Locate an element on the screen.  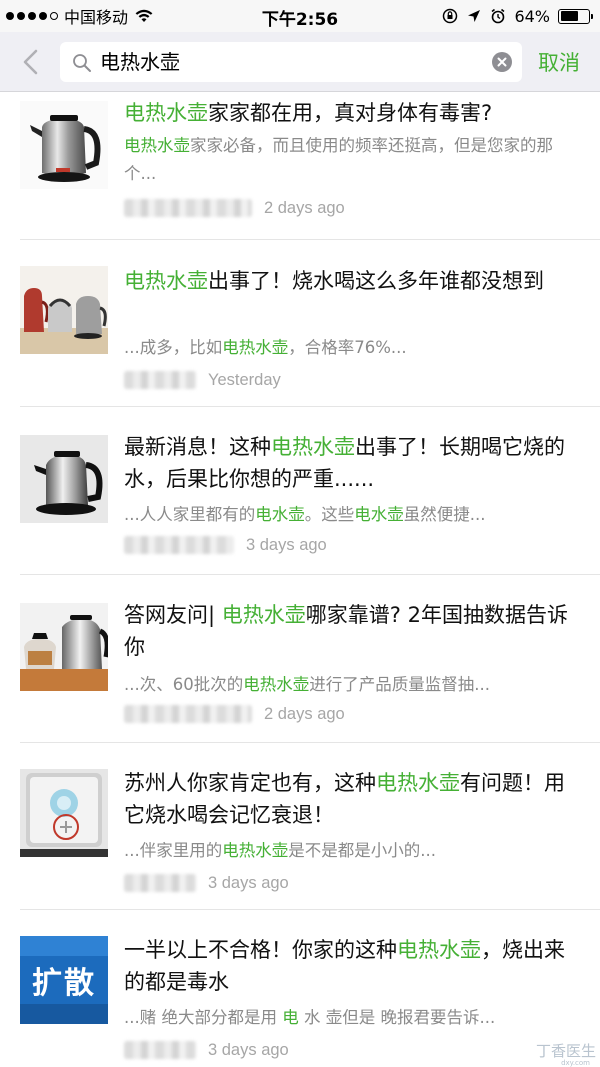
result-title: 电热水壶出事了！烧水喝这么多年谁都没想到 is located at coordinates (352, 281).